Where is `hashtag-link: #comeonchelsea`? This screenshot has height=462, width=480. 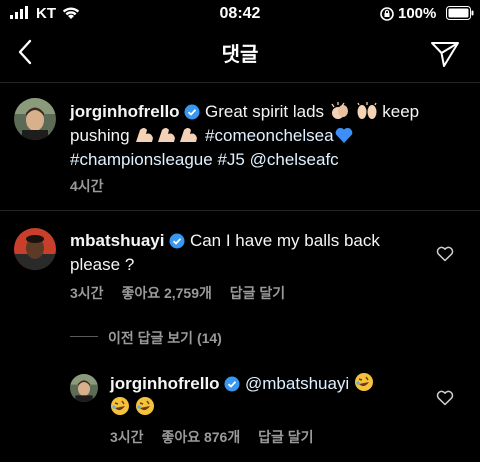
hashtag-link: #comeonchelsea is located at coordinates (269, 135).